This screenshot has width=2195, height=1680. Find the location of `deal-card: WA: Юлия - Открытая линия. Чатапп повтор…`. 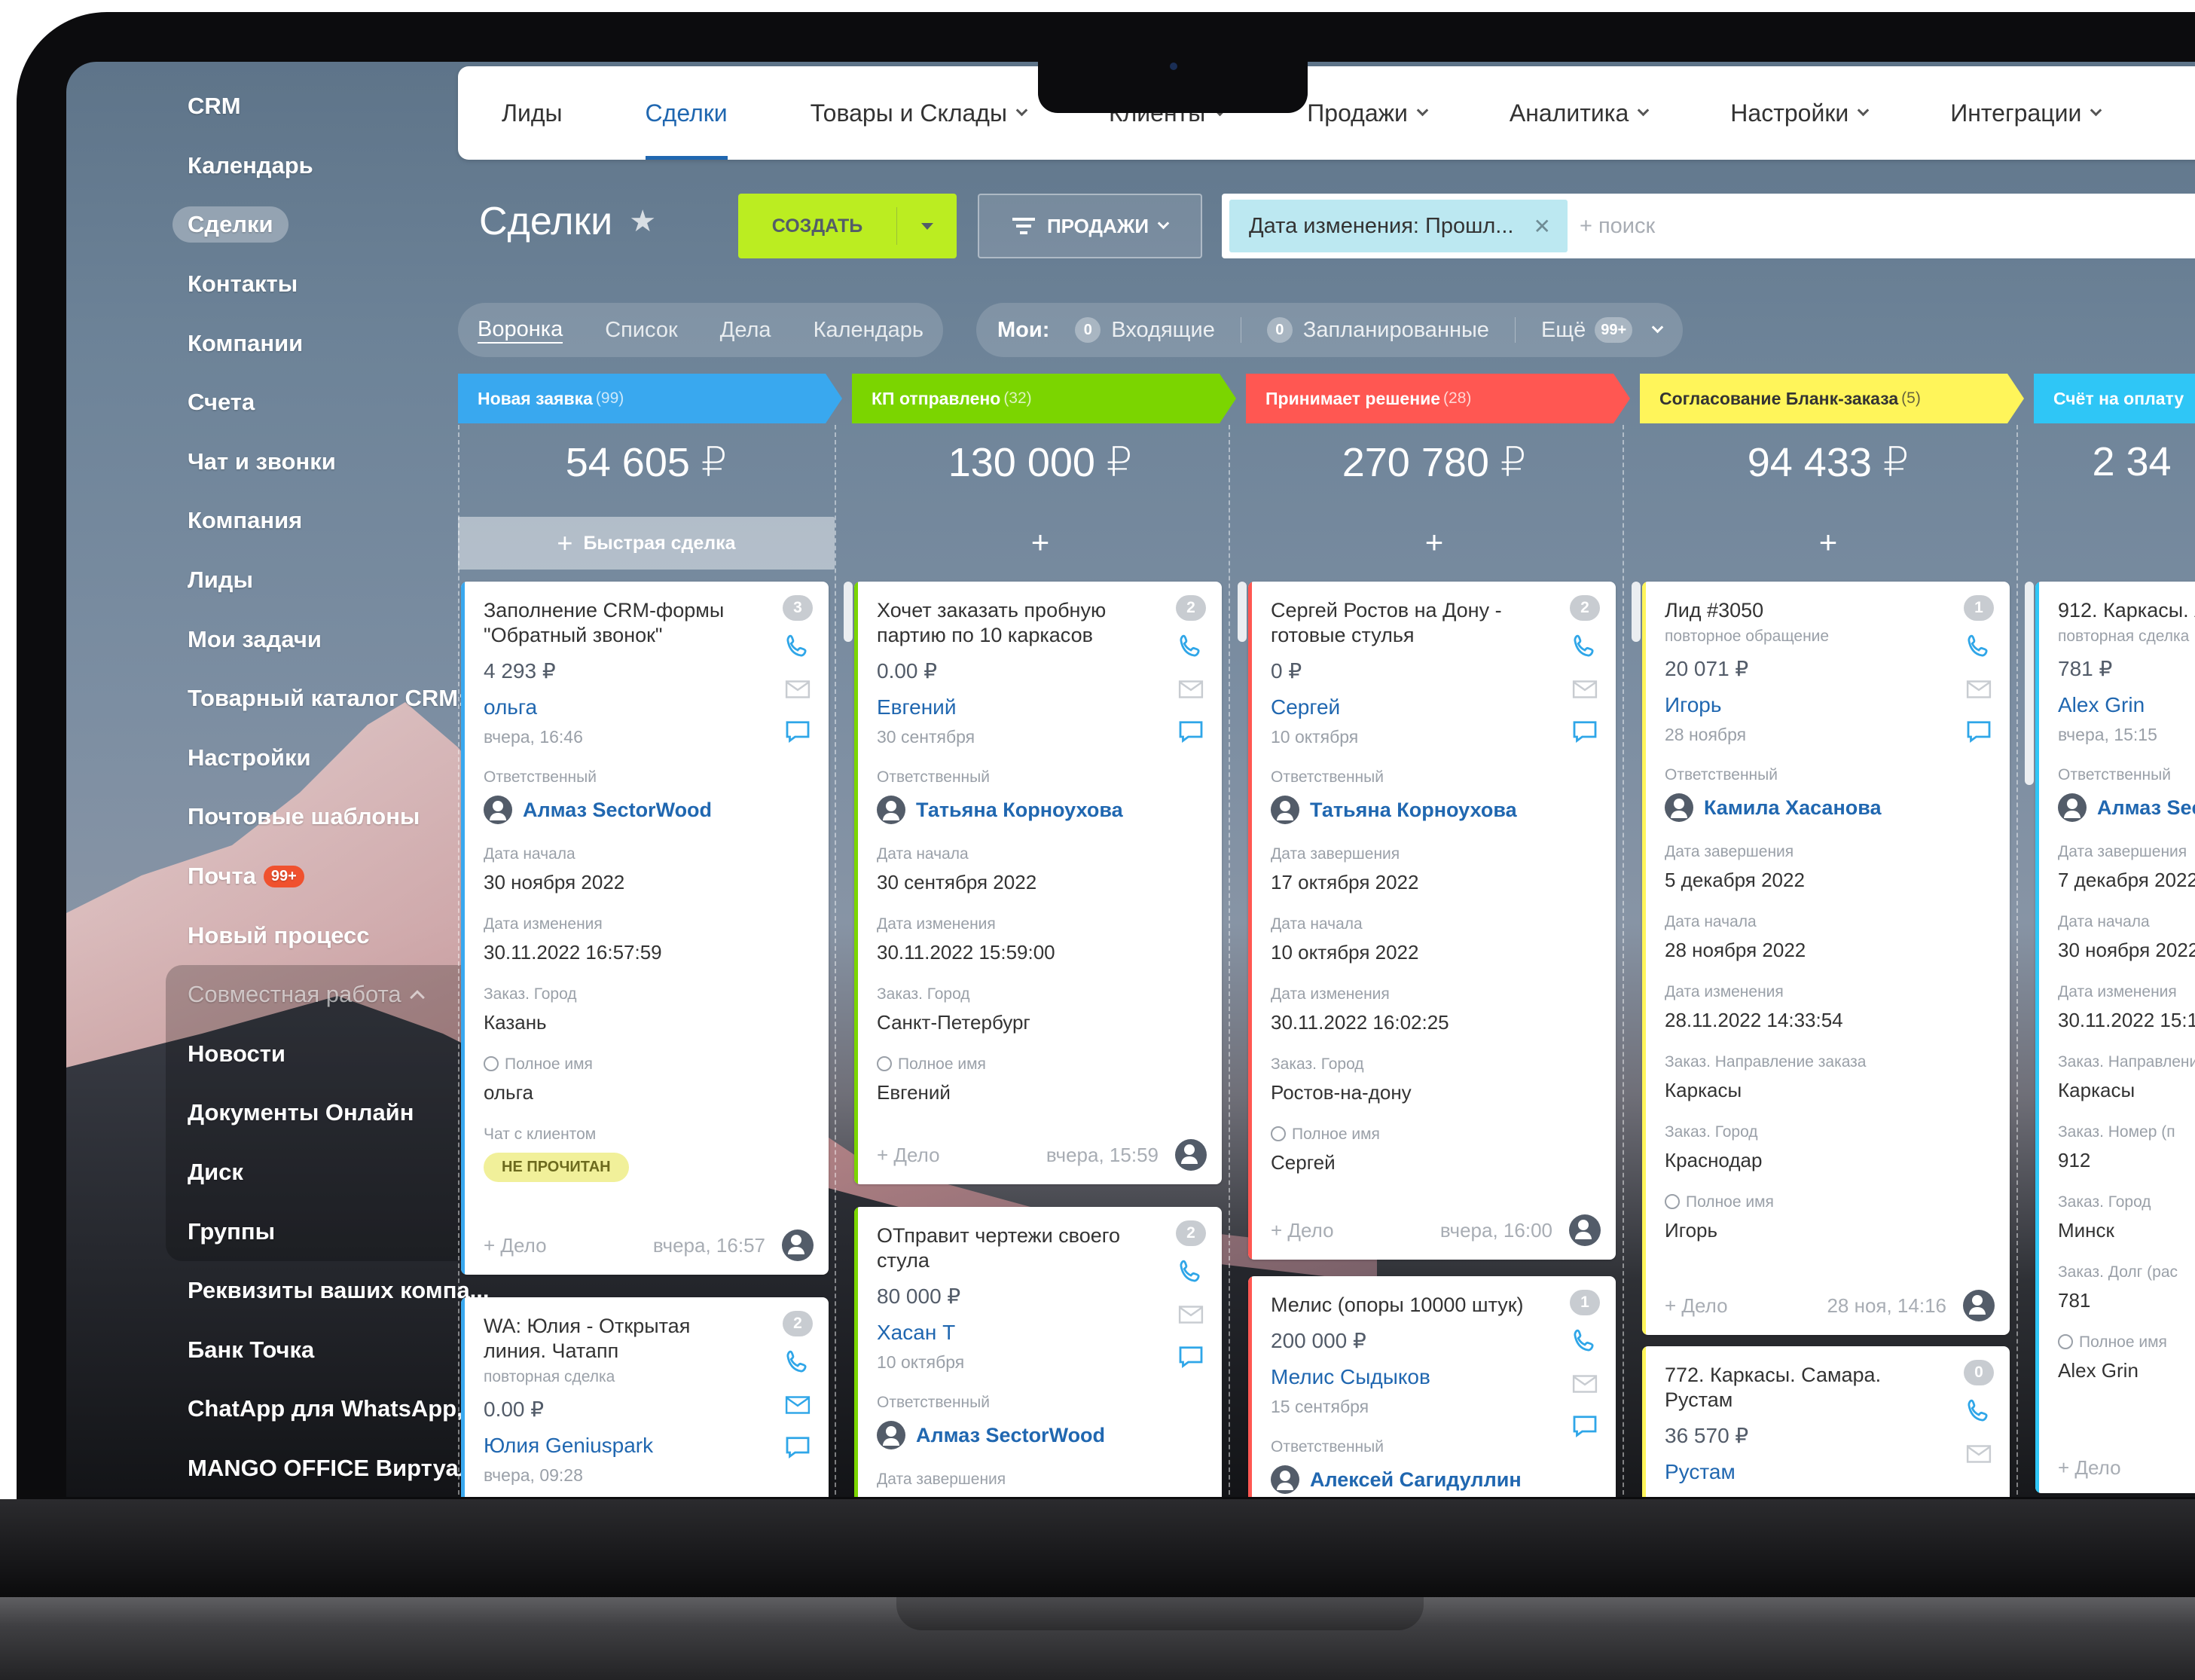

deal-card: WA: Юлия - Открытая линия. Чатапп повтор… is located at coordinates (645, 1397).